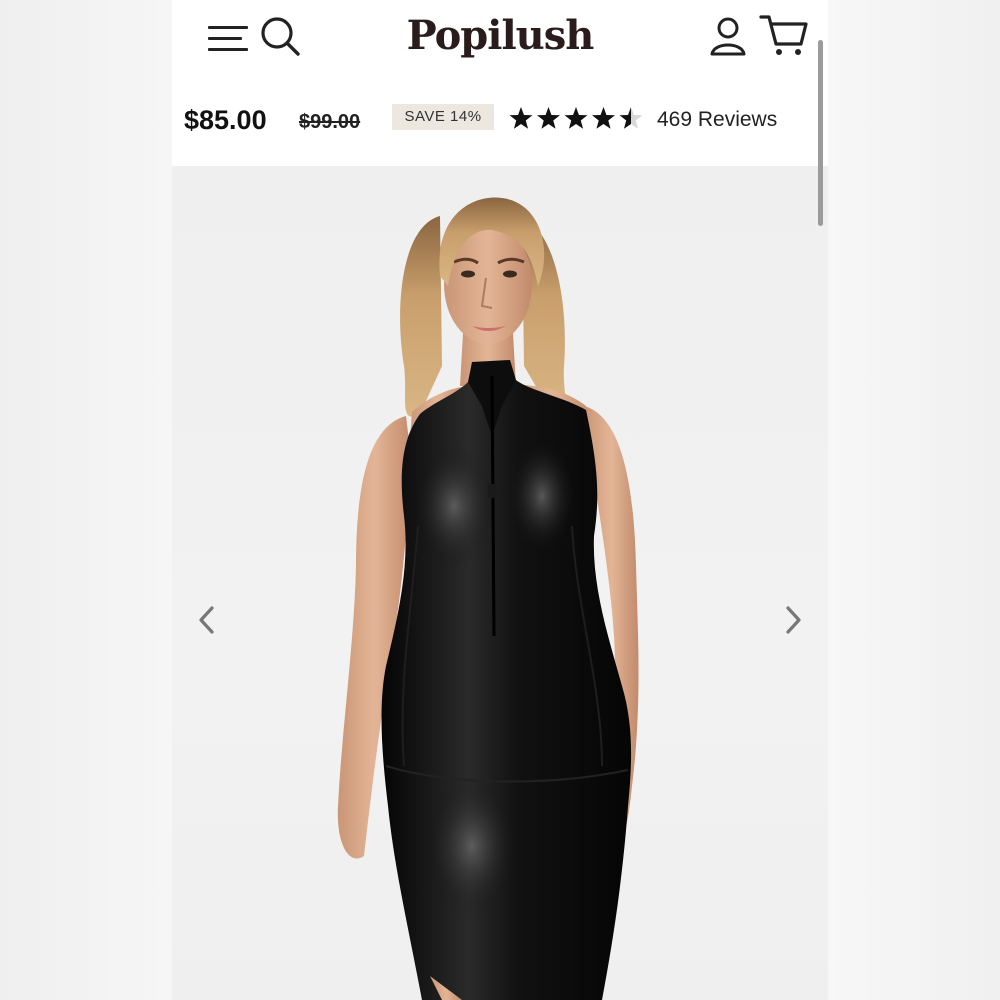 This screenshot has height=1000, width=1000. Describe the element at coordinates (230, 36) in the screenshot. I see `hamburger-menu-icon` at that location.